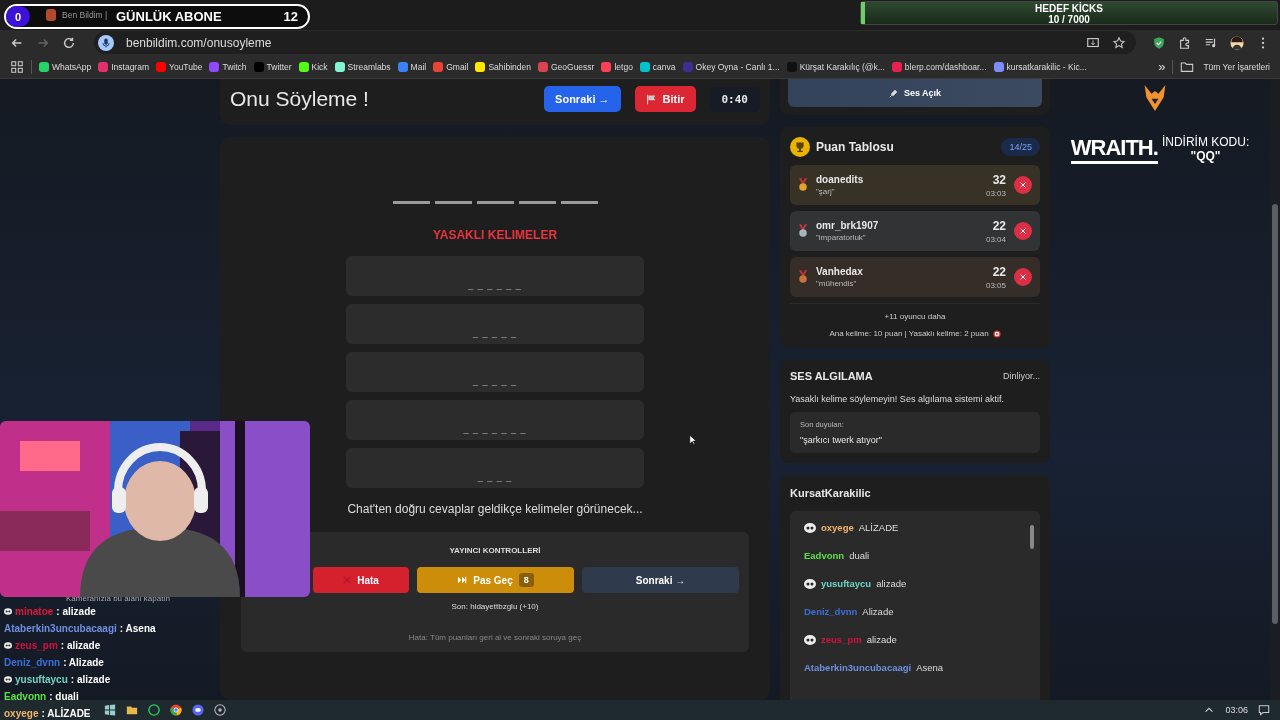 The height and width of the screenshot is (720, 1280). I want to click on player-name: doanedits, so click(840, 179).